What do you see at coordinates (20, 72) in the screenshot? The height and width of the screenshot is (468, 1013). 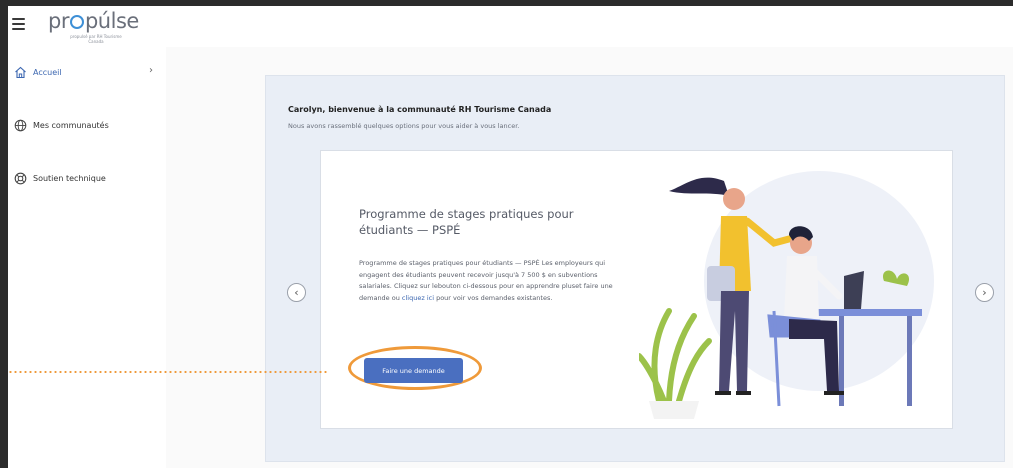 I see `home-icon` at bounding box center [20, 72].